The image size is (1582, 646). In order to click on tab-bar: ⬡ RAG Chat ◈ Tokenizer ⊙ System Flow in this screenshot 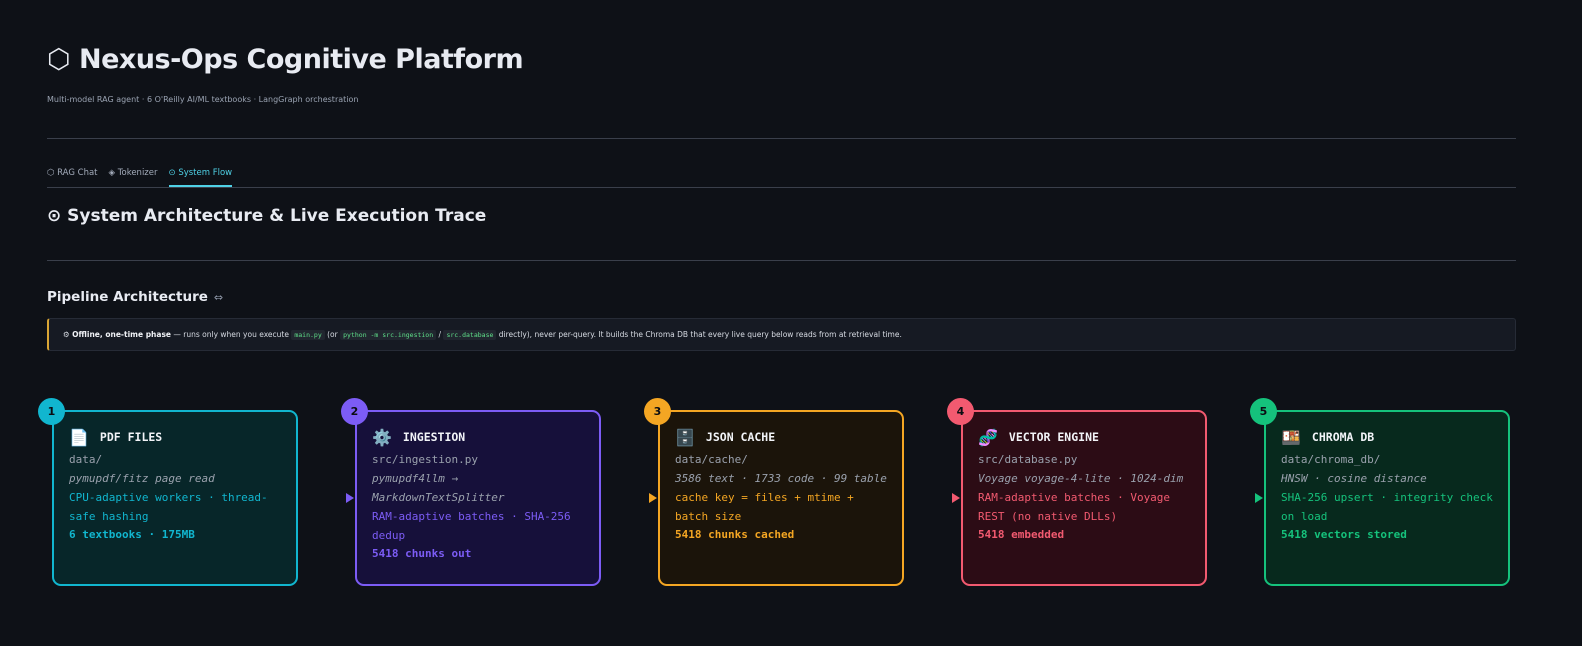, I will do `click(139, 177)`.